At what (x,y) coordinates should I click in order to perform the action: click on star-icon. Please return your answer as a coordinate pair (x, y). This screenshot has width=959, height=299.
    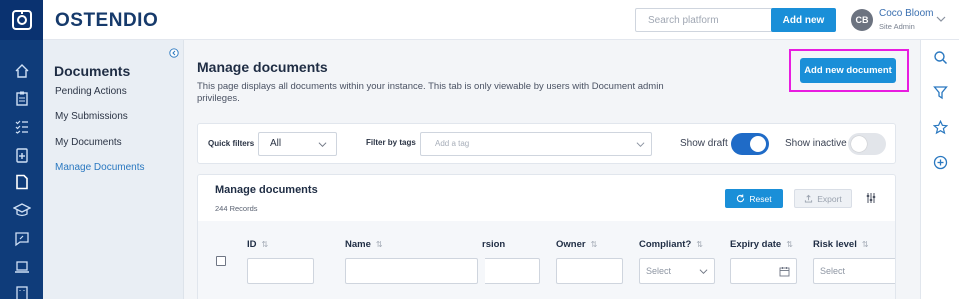
    Looking at the image, I should click on (940, 127).